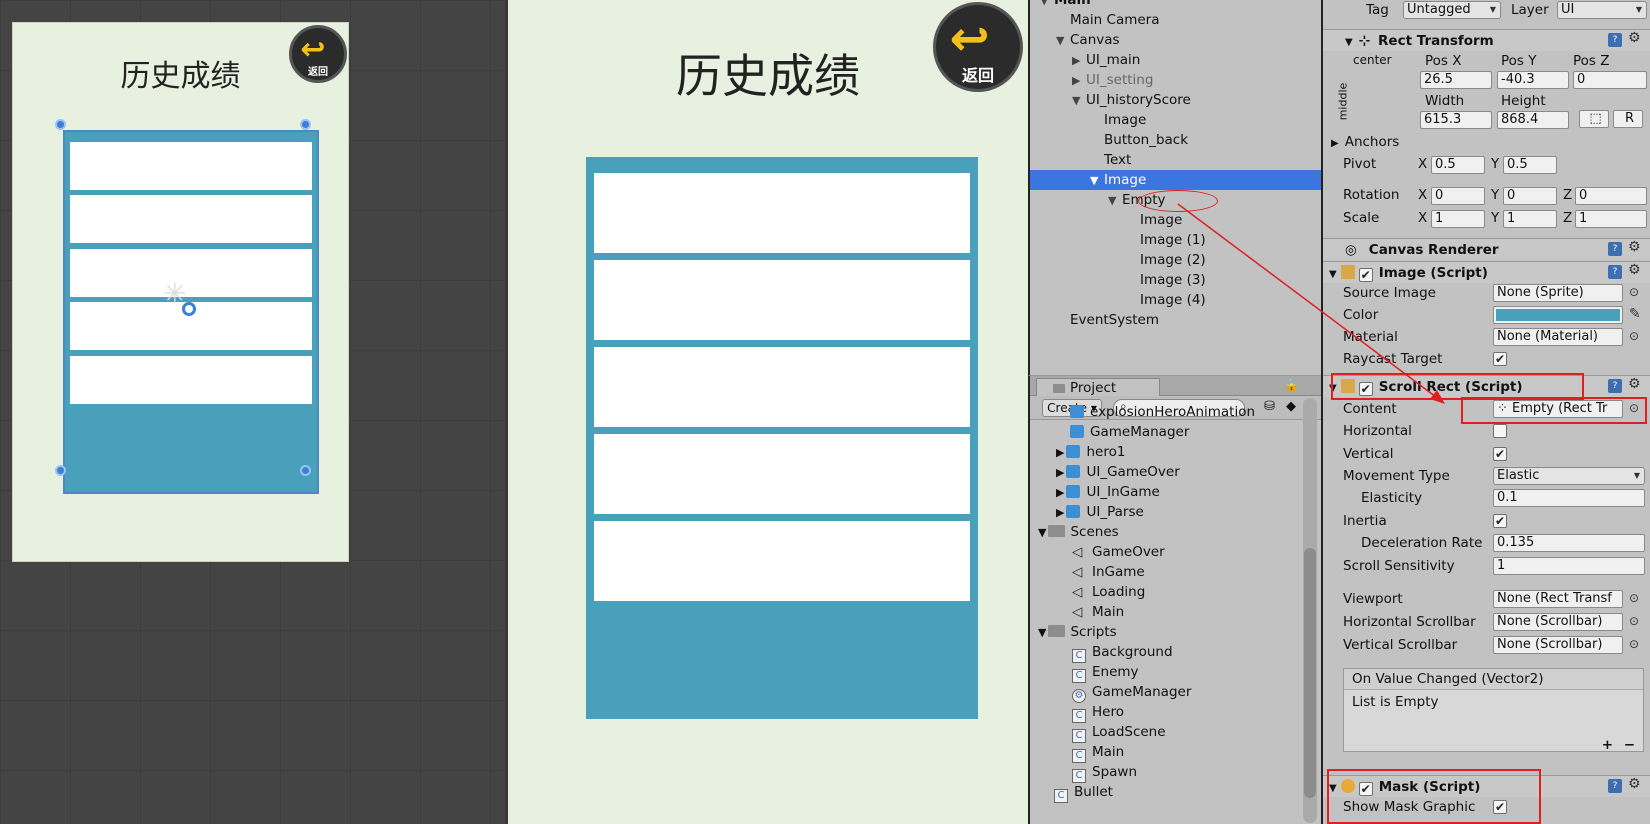 Image resolution: width=1650 pixels, height=824 pixels. Describe the element at coordinates (1118, 472) in the screenshot. I see `project-item: ▶ UI_GameOver` at that location.